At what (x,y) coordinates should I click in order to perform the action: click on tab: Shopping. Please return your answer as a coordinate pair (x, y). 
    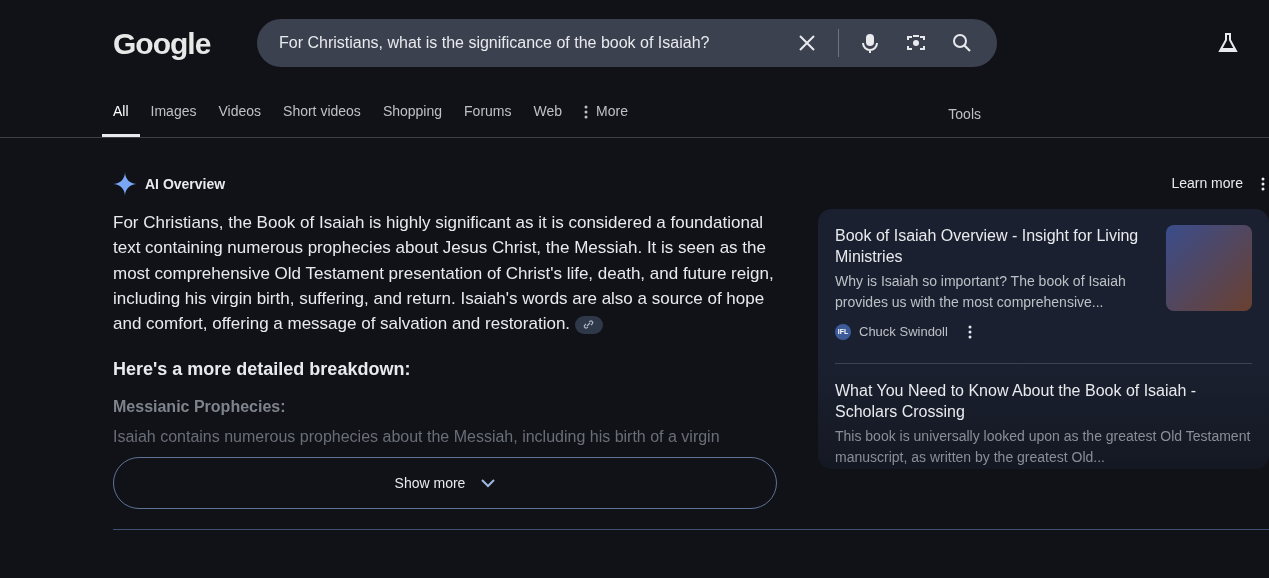
    Looking at the image, I should click on (412, 115).